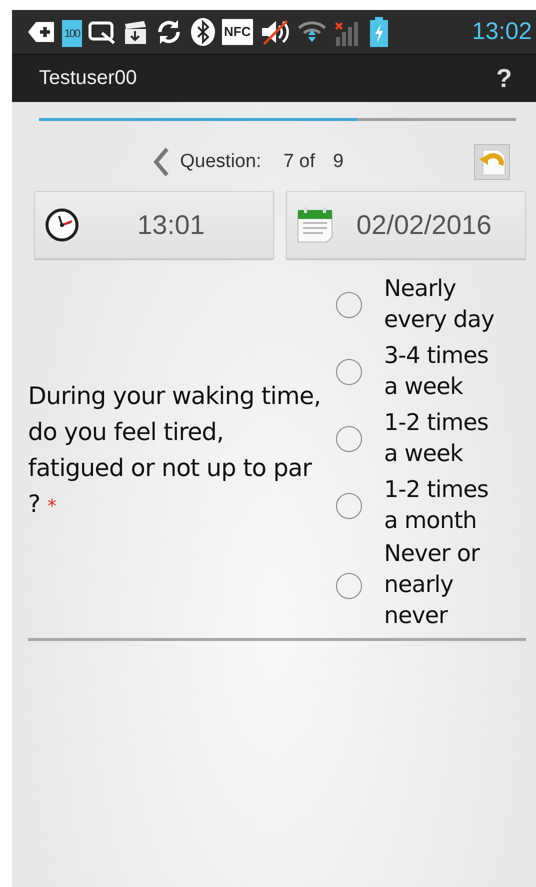 This screenshot has width=536, height=887. What do you see at coordinates (315, 225) in the screenshot?
I see `calendar-icon` at bounding box center [315, 225].